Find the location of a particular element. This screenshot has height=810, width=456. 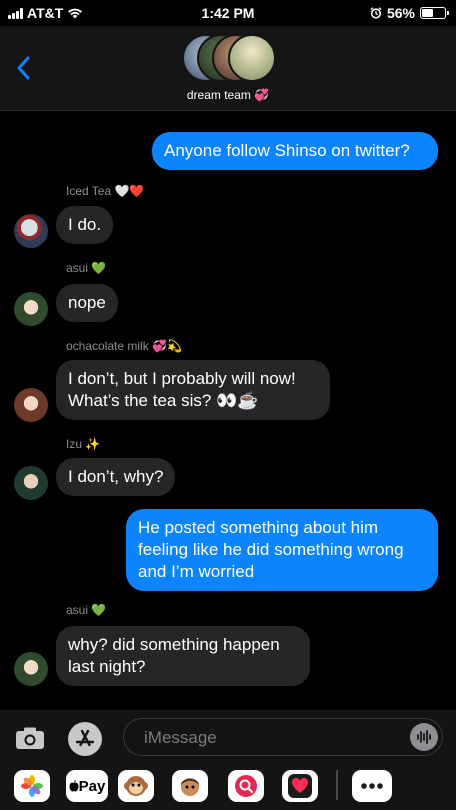

group-avatar-stack is located at coordinates (229, 58).